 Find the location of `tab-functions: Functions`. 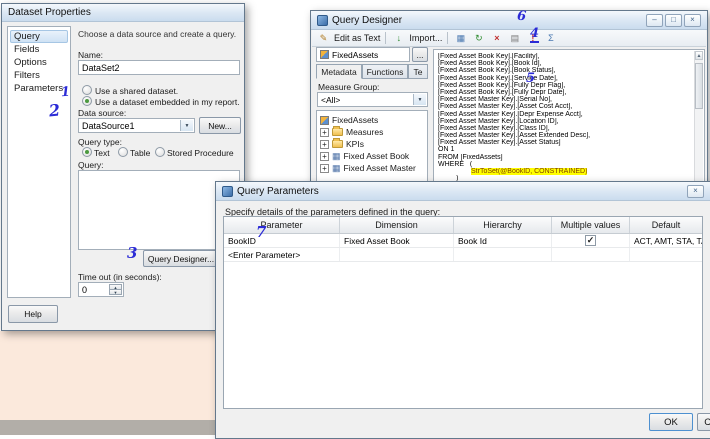

tab-functions: Functions is located at coordinates (385, 71).